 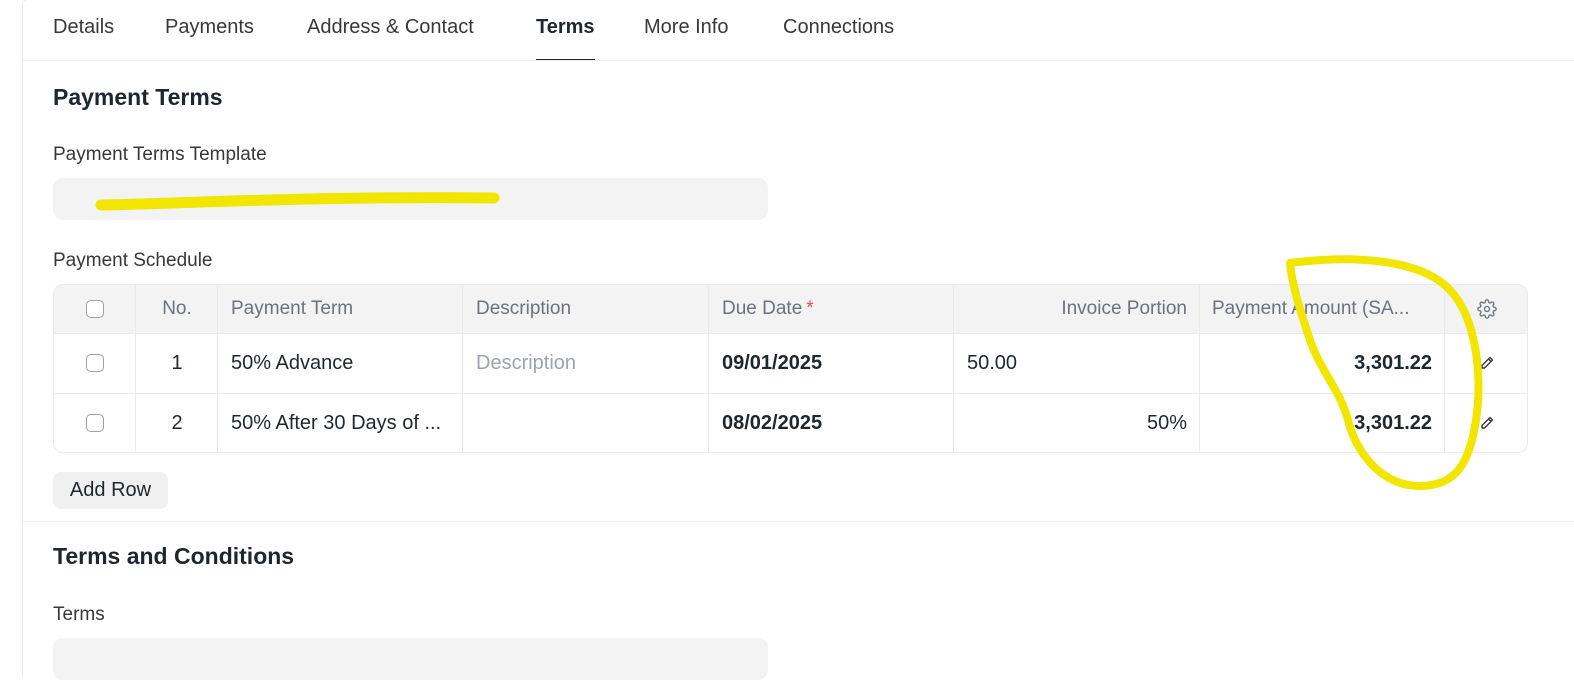 What do you see at coordinates (209, 38) in the screenshot?
I see `tab-payments: Payments` at bounding box center [209, 38].